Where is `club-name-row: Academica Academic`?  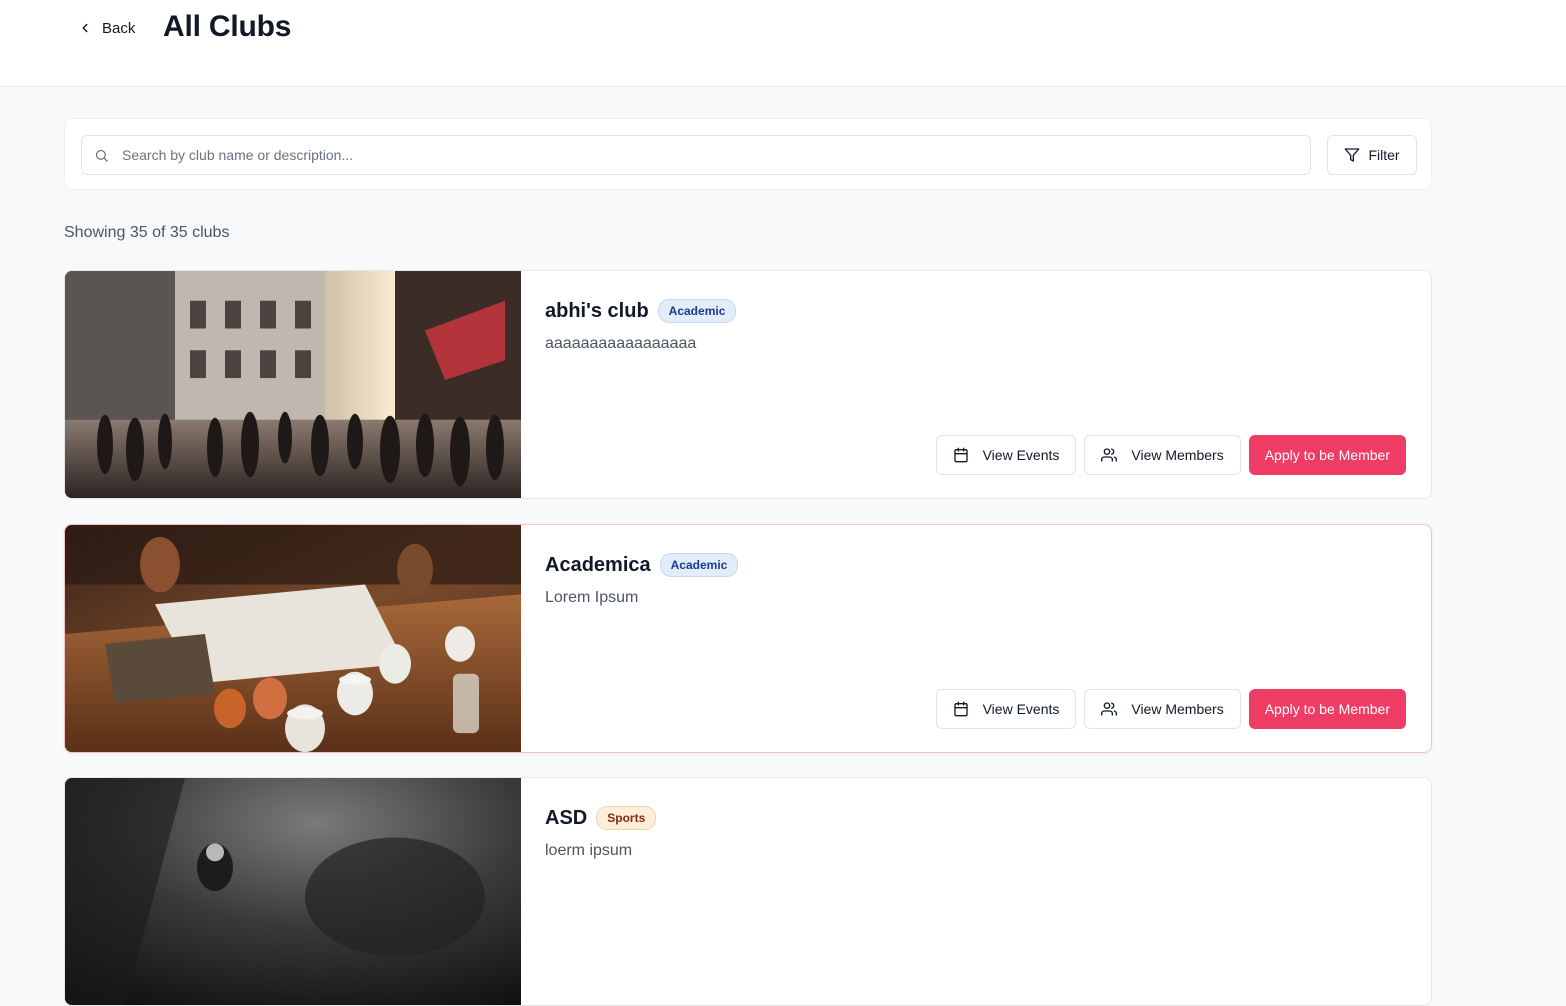 club-name-row: Academica Academic is located at coordinates (642, 565).